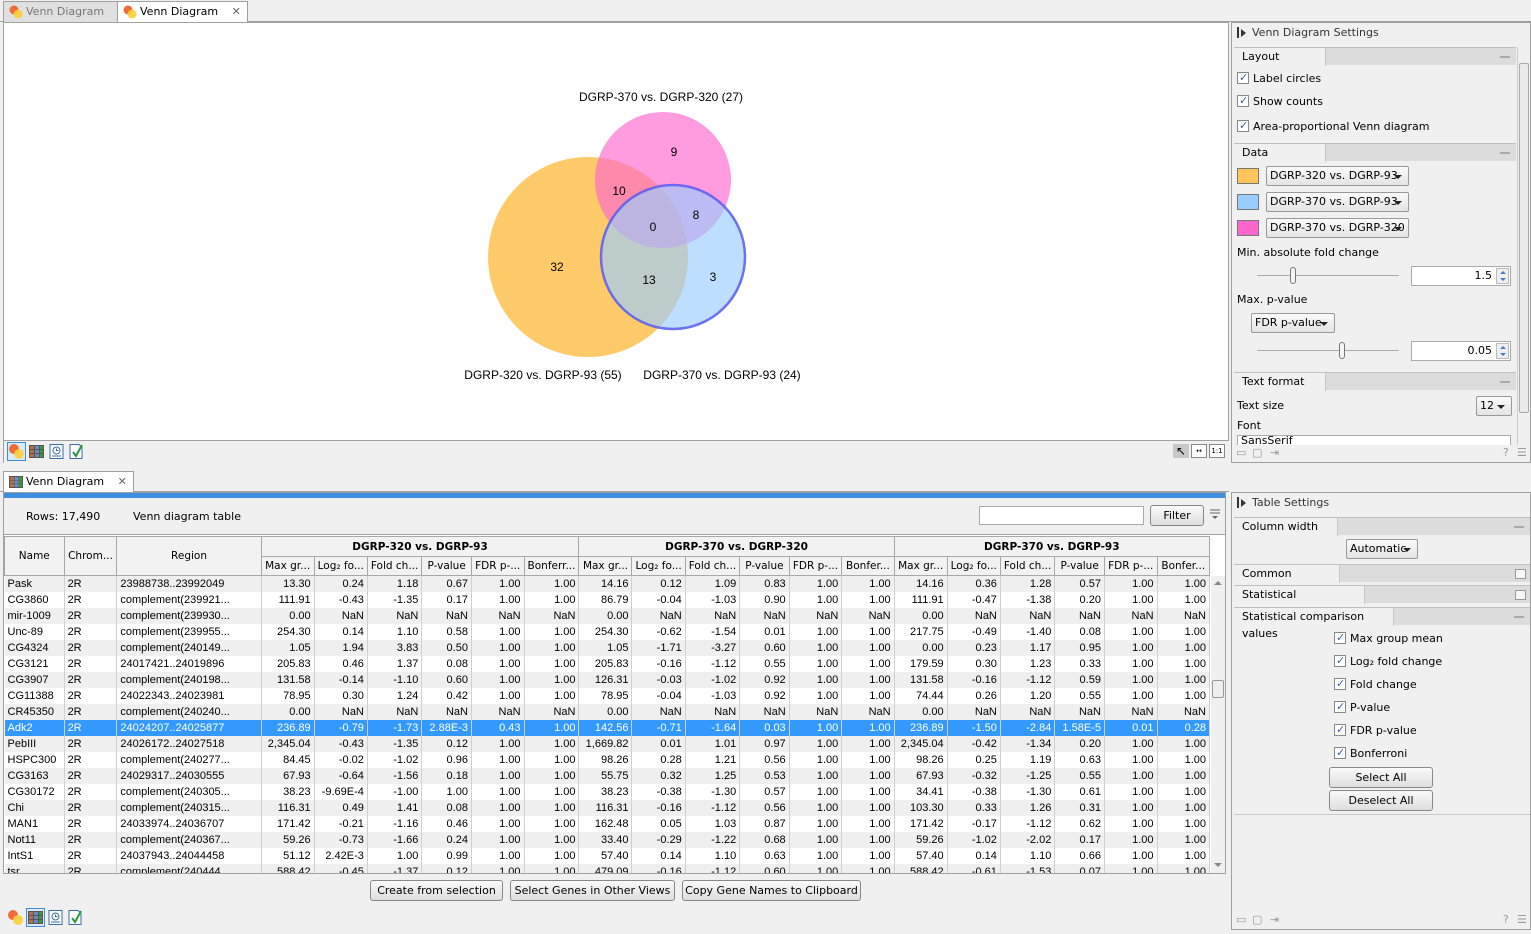 Image resolution: width=1531 pixels, height=934 pixels. Describe the element at coordinates (34, 556) in the screenshot. I see `column-header-name: Name` at that location.